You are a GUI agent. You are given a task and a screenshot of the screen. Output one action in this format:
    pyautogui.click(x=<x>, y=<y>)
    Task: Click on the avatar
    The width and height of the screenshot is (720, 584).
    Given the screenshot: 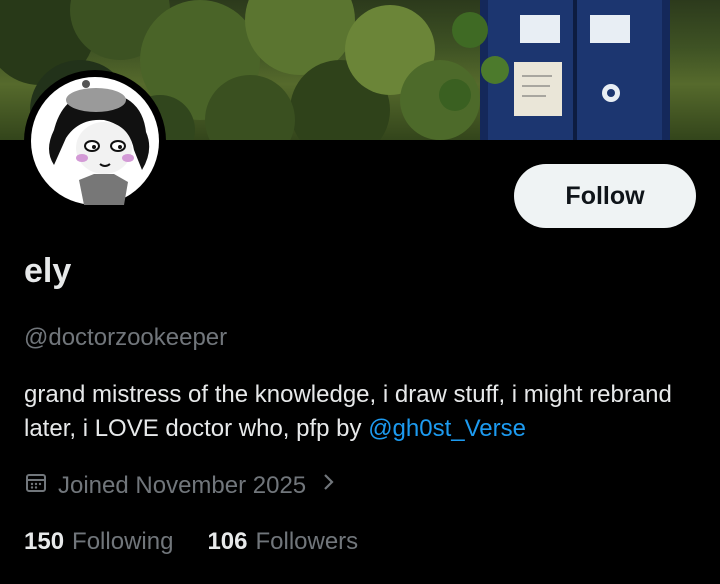 What is the action you would take?
    pyautogui.click(x=95, y=141)
    